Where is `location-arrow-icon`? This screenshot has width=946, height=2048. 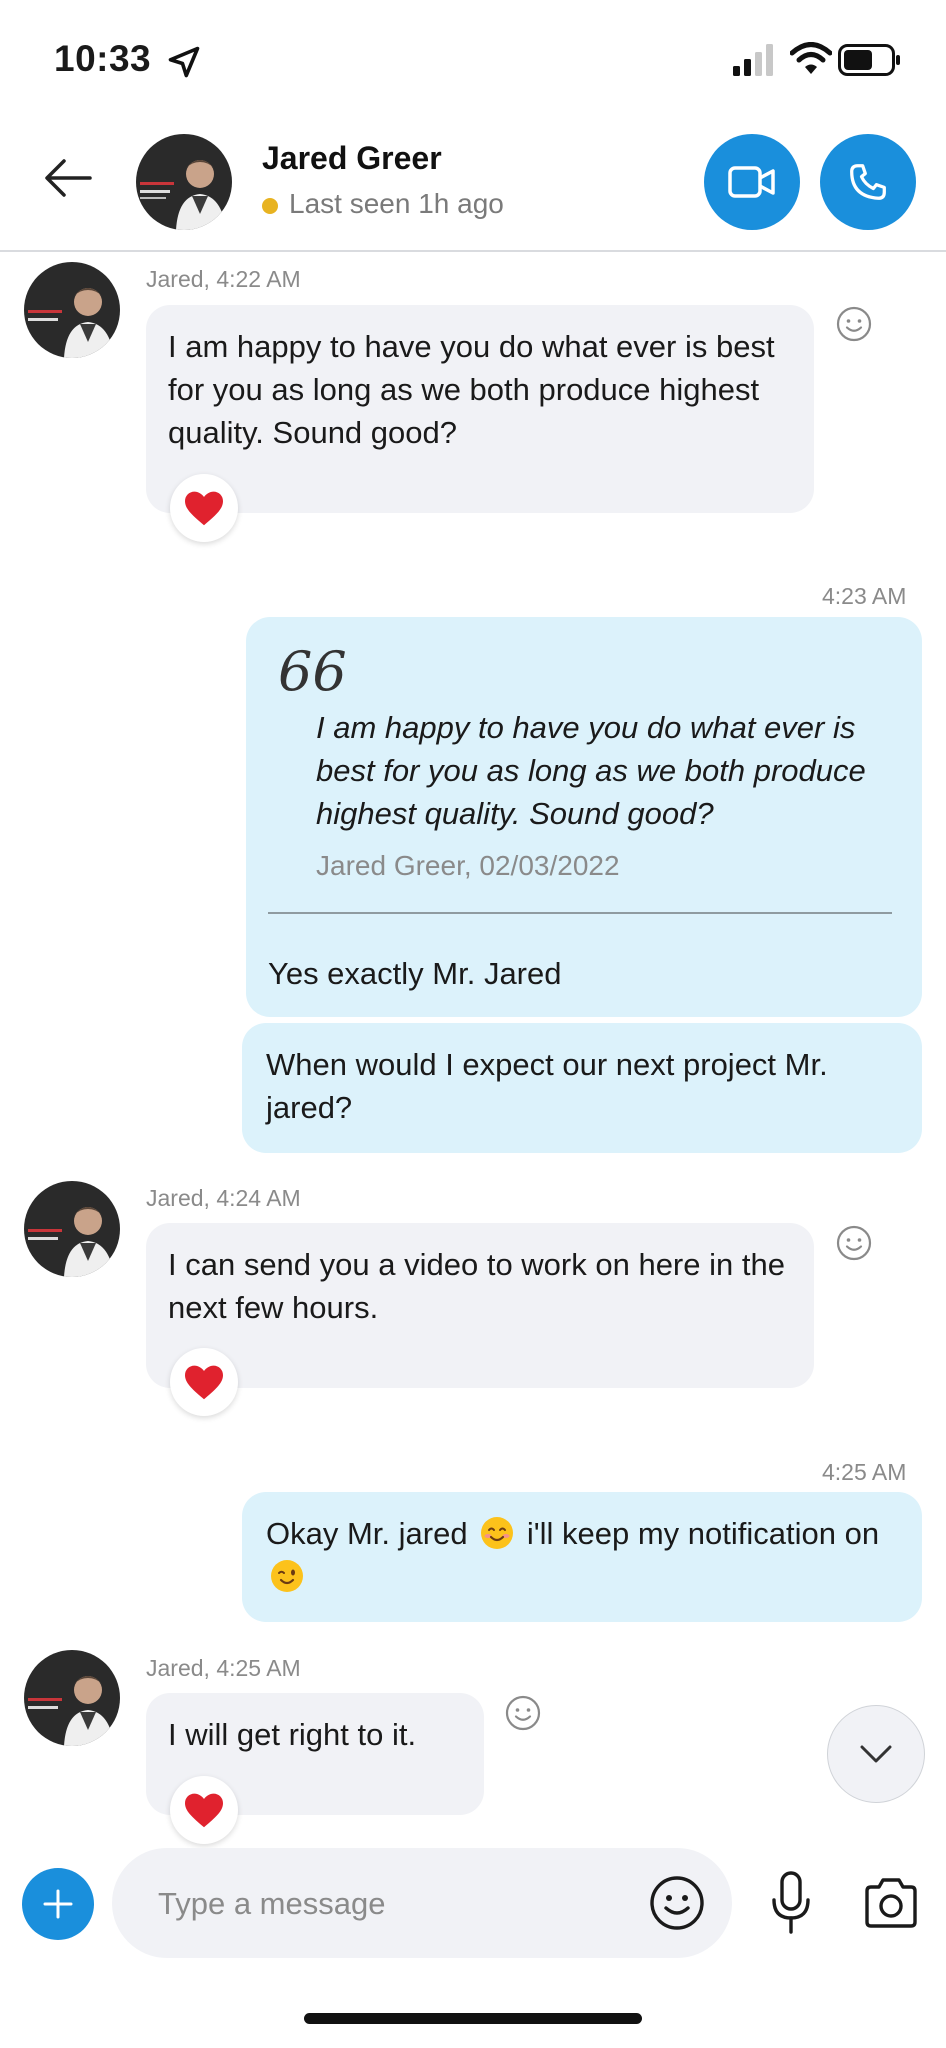 location-arrow-icon is located at coordinates (184, 62).